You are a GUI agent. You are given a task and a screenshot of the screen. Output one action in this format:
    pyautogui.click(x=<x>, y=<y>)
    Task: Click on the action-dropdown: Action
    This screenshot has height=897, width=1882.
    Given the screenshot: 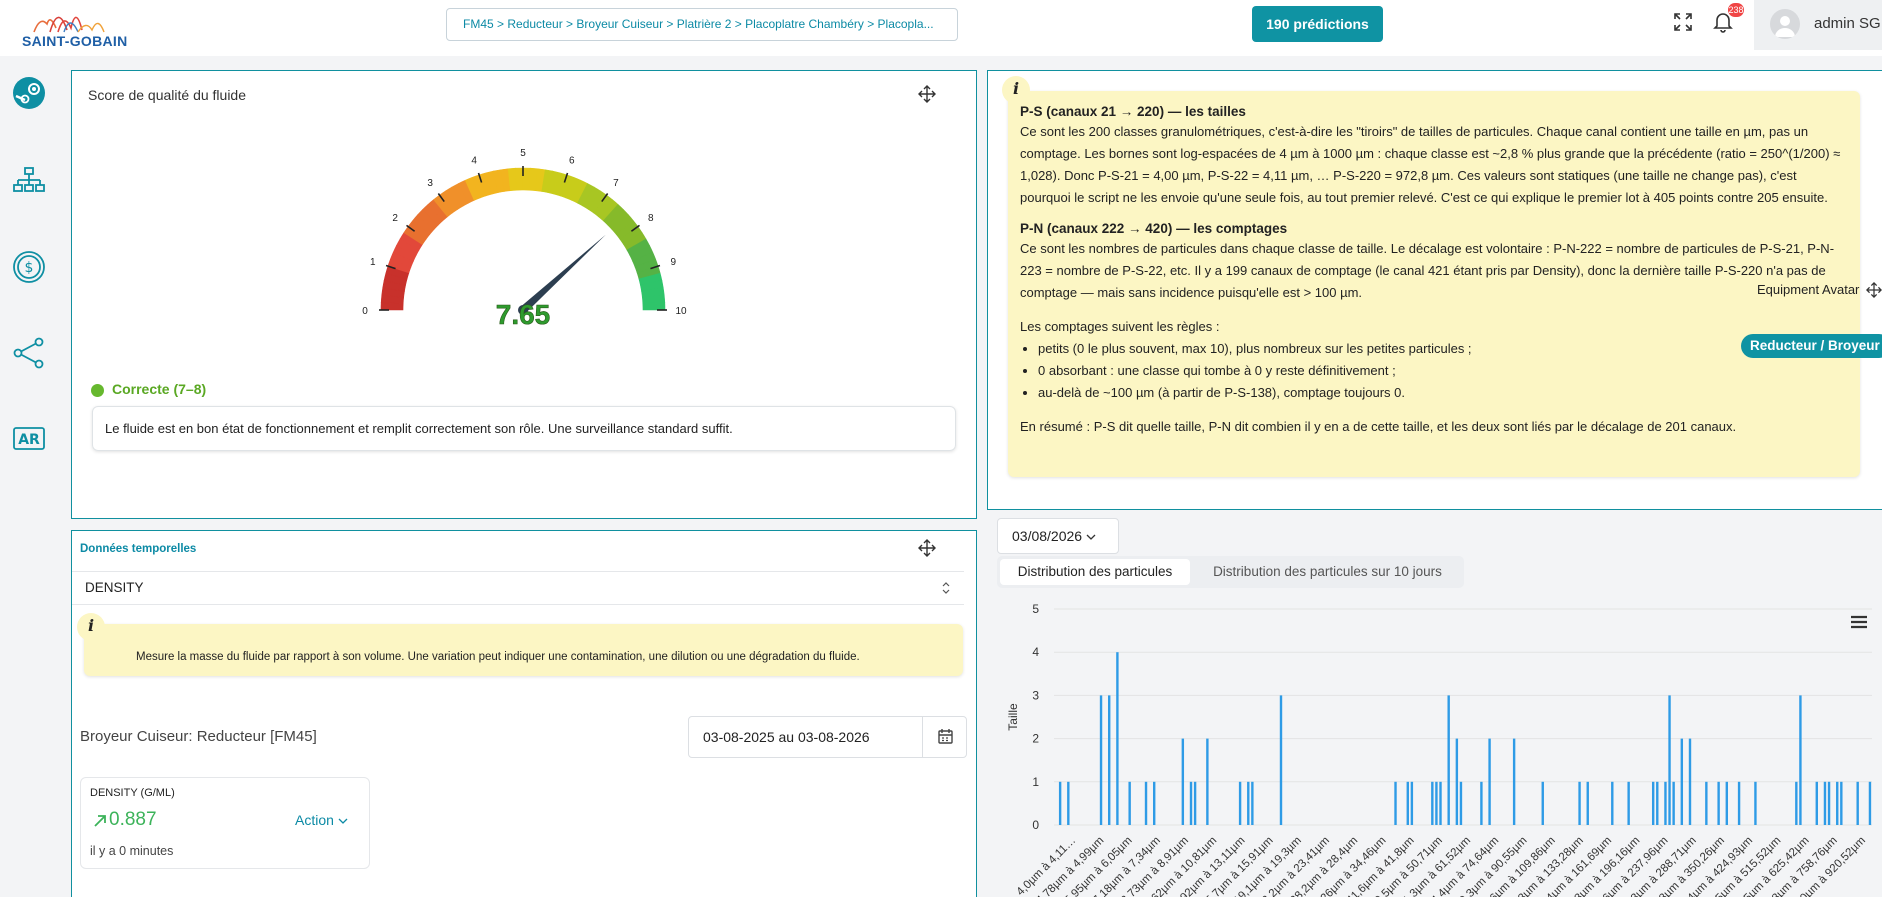 What is the action you would take?
    pyautogui.click(x=321, y=820)
    